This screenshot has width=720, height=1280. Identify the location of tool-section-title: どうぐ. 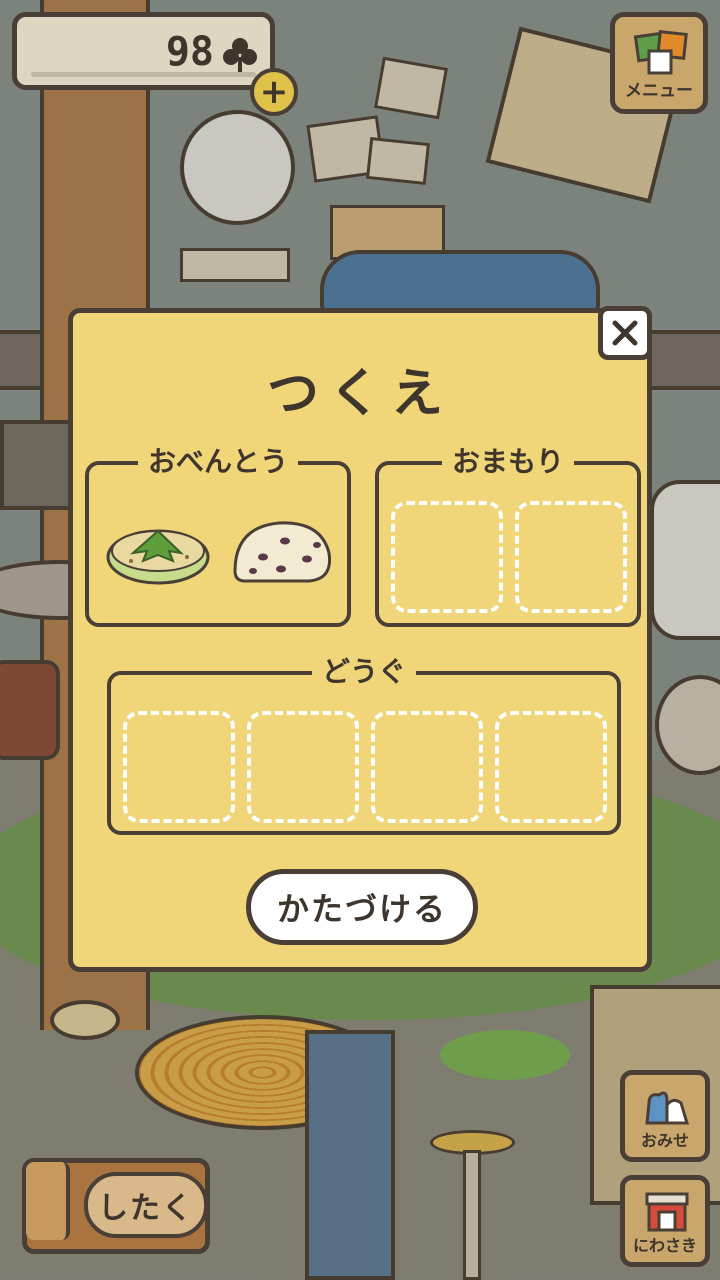
(363, 672).